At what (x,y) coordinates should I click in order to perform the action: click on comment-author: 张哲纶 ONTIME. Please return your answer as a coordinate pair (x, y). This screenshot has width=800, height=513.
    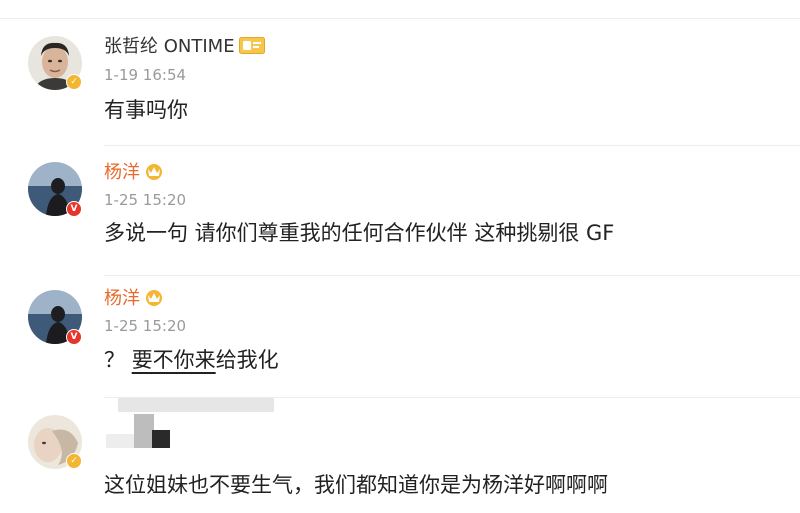
    Looking at the image, I should click on (184, 48).